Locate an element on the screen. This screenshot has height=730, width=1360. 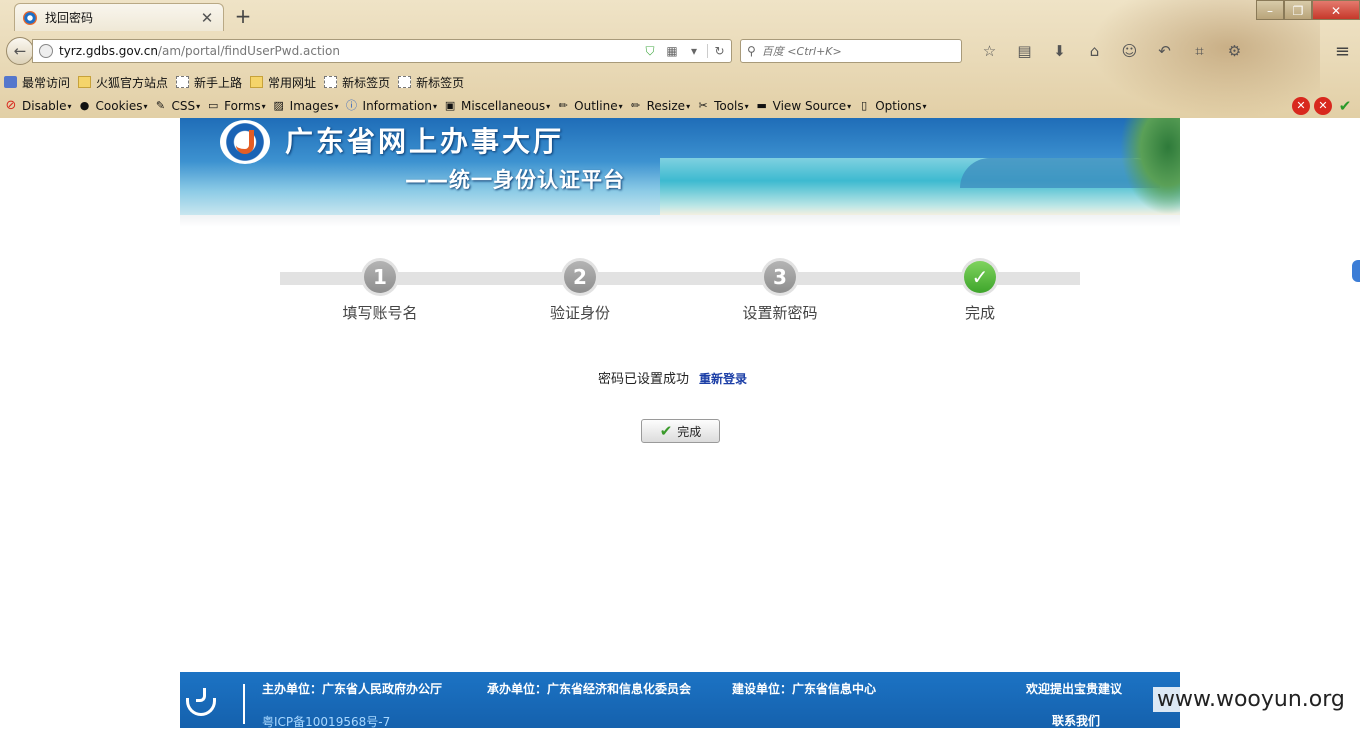
tab-current: 找回密码 ✕ is located at coordinates (119, 17).